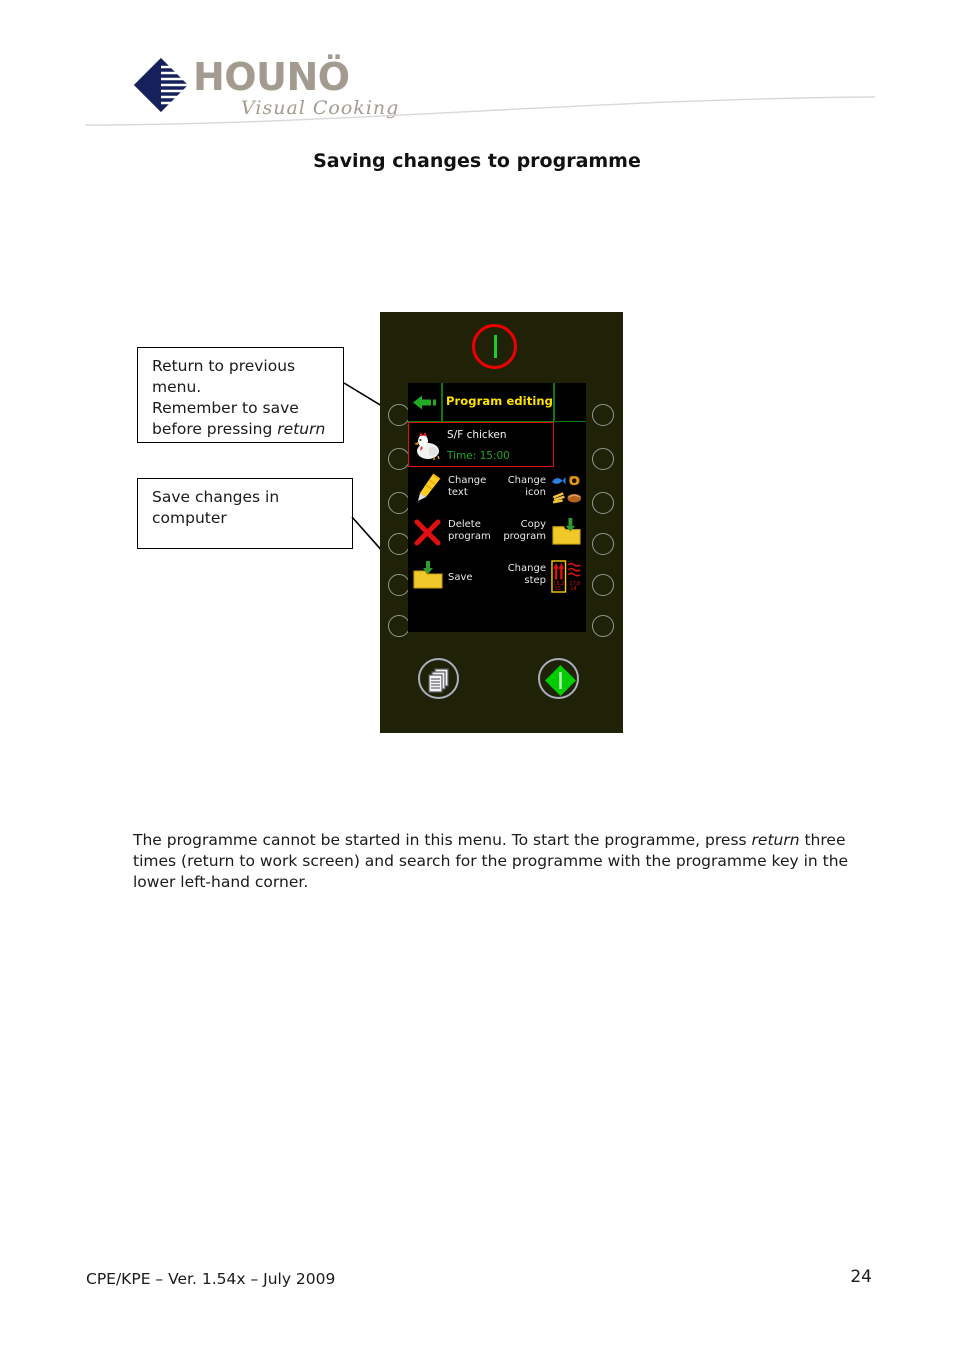 This screenshot has width=954, height=1351. Describe the element at coordinates (535, 492) in the screenshot. I see `label-line: icon` at that location.